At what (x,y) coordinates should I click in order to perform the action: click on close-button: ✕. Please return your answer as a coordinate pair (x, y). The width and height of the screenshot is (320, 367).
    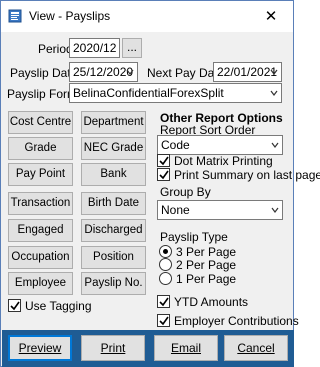
    Looking at the image, I should click on (271, 16).